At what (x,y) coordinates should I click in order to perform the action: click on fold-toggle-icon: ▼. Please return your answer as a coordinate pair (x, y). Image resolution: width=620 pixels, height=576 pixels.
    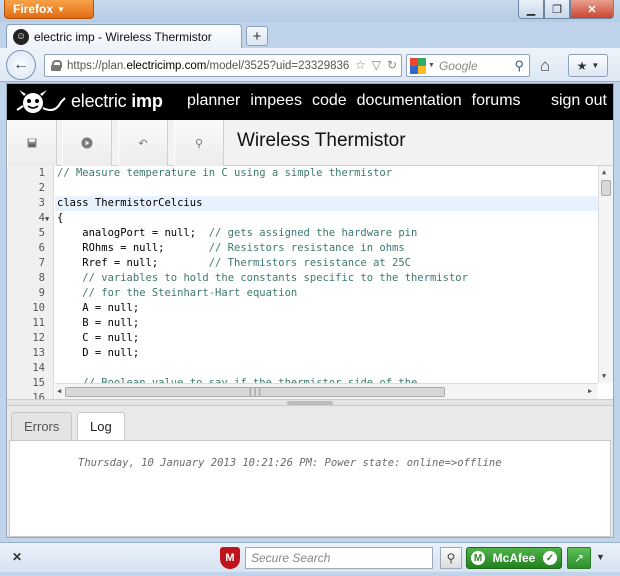
    Looking at the image, I should click on (47, 219).